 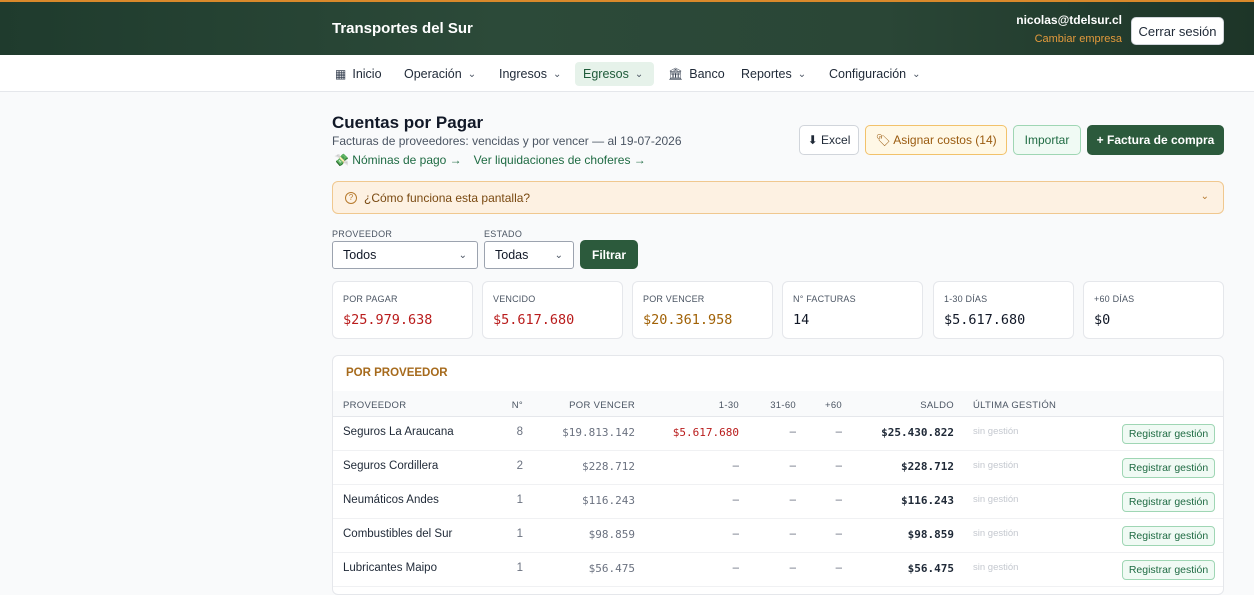 I want to click on panel-title: POR PROVEEDOR, so click(x=397, y=373).